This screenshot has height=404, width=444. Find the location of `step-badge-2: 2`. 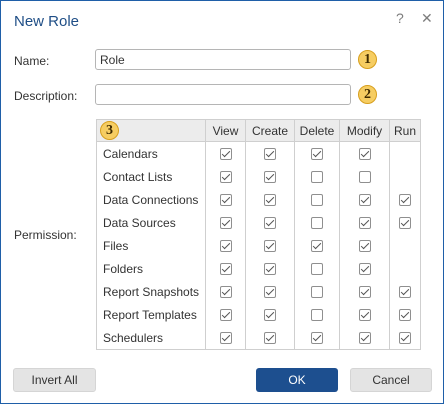

step-badge-2: 2 is located at coordinates (367, 94).